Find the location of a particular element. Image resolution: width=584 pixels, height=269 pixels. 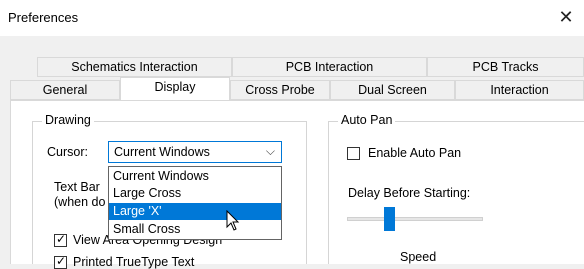

speed-label: Speed is located at coordinates (418, 257).